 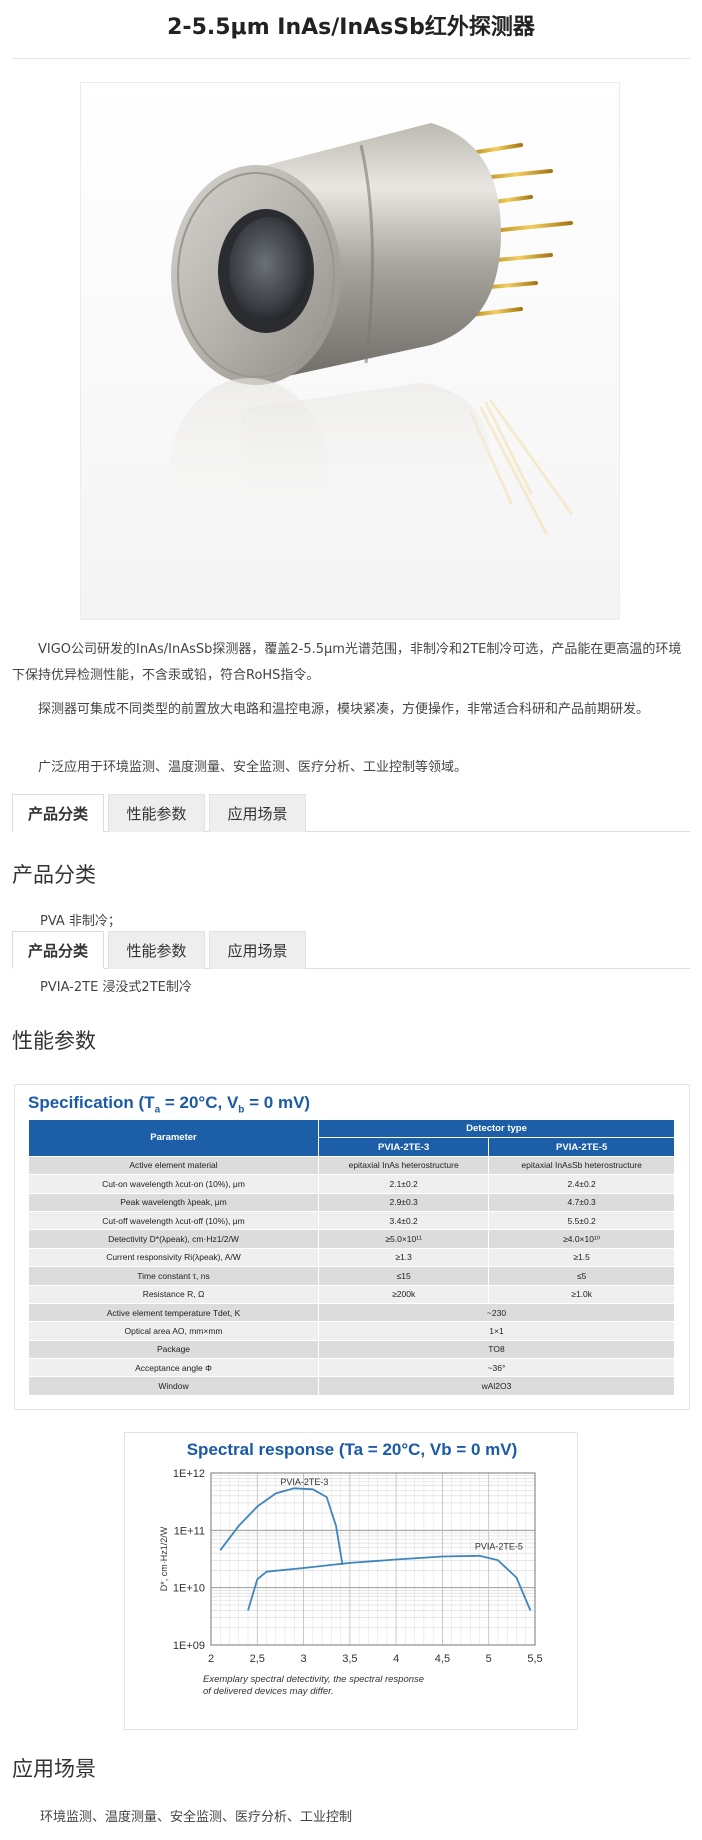 I want to click on spec-cell-value: 3.4±0.2, so click(x=403, y=1220).